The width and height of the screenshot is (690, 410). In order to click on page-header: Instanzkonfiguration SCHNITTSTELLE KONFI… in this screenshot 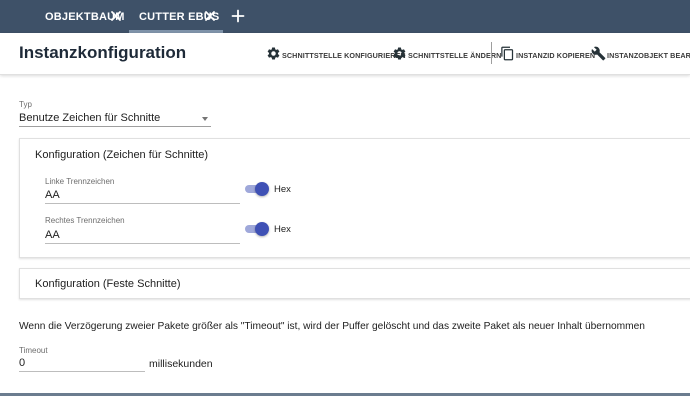, I will do `click(345, 54)`.